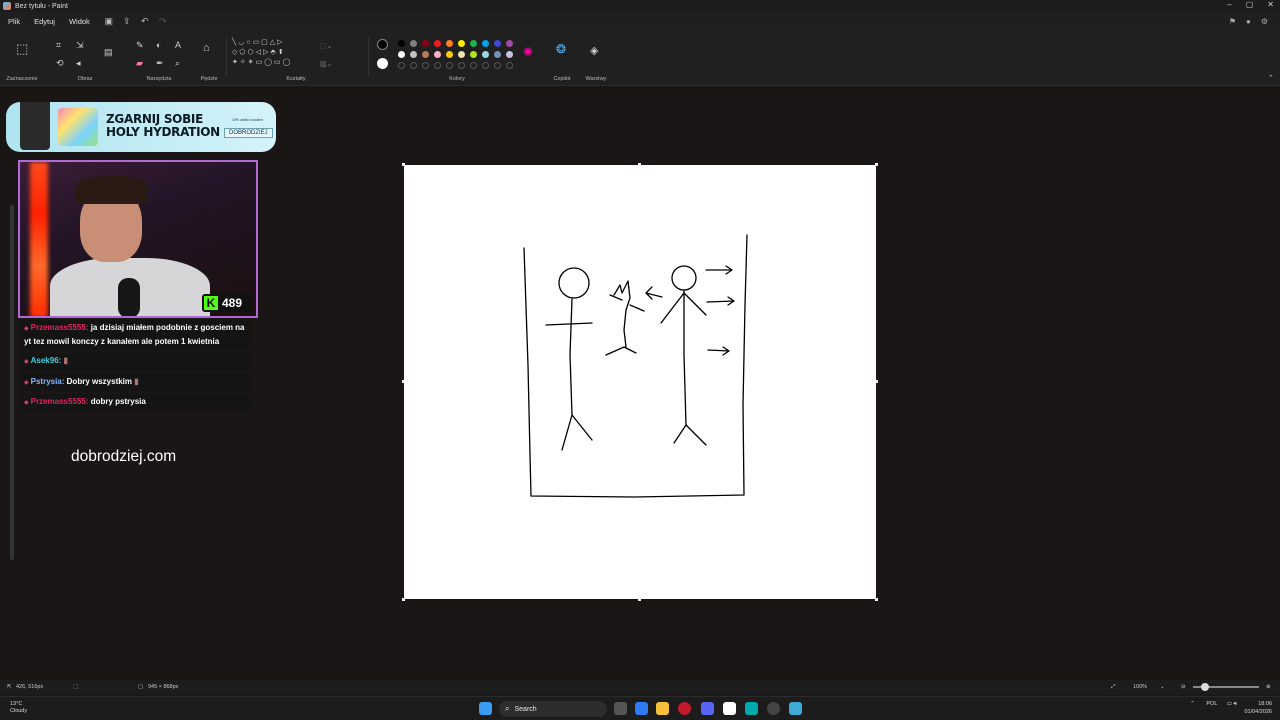 Image resolution: width=1280 pixels, height=720 pixels. I want to click on flip-icon: ◂, so click(78, 63).